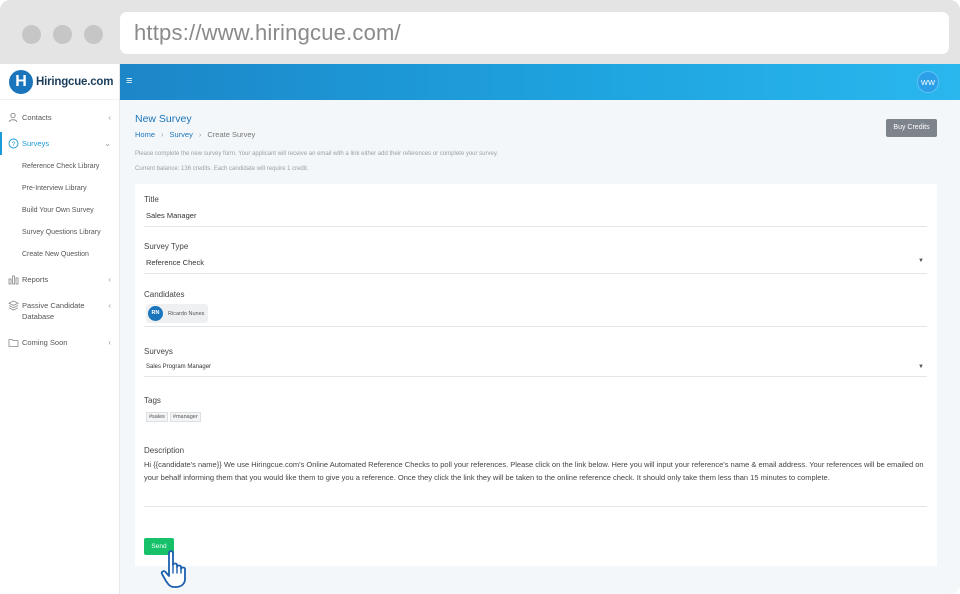 The image size is (960, 594). What do you see at coordinates (195, 134) in the screenshot?
I see `breadcrumb: Home › Survey › Create Survey` at bounding box center [195, 134].